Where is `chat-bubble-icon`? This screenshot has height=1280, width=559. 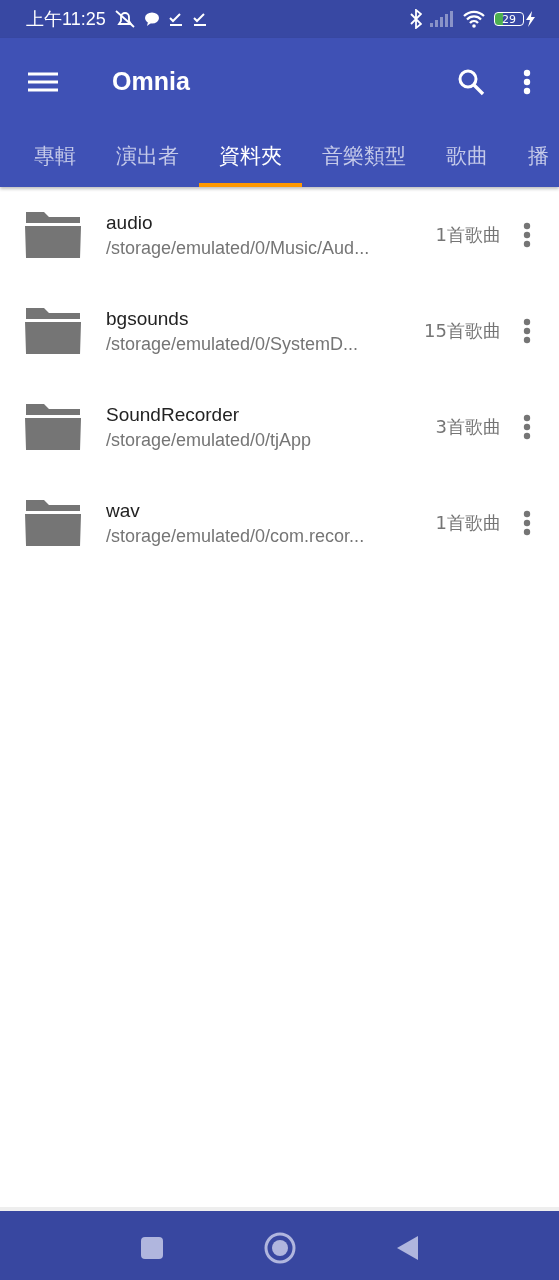 chat-bubble-icon is located at coordinates (151, 19).